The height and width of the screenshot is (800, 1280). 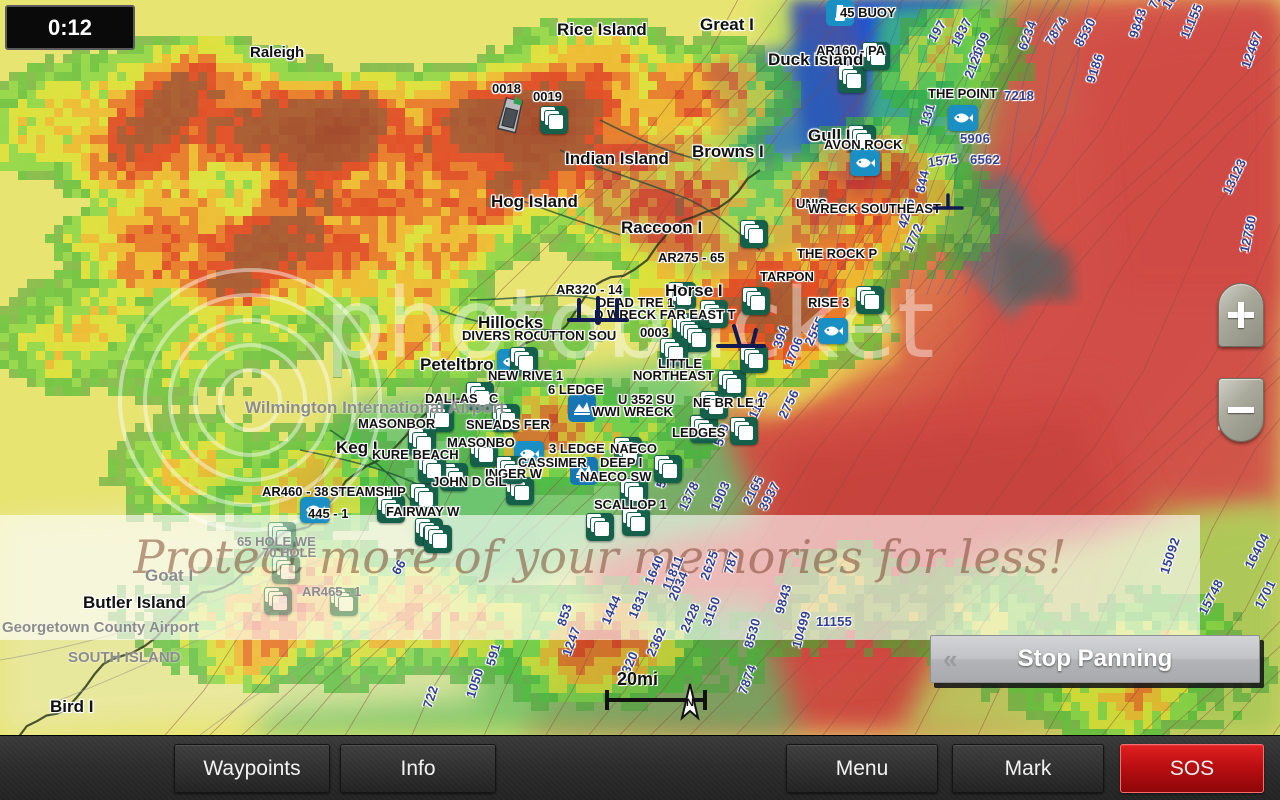 What do you see at coordinates (375, 407) in the screenshot?
I see `map-place-label: Wilmington International Airport` at bounding box center [375, 407].